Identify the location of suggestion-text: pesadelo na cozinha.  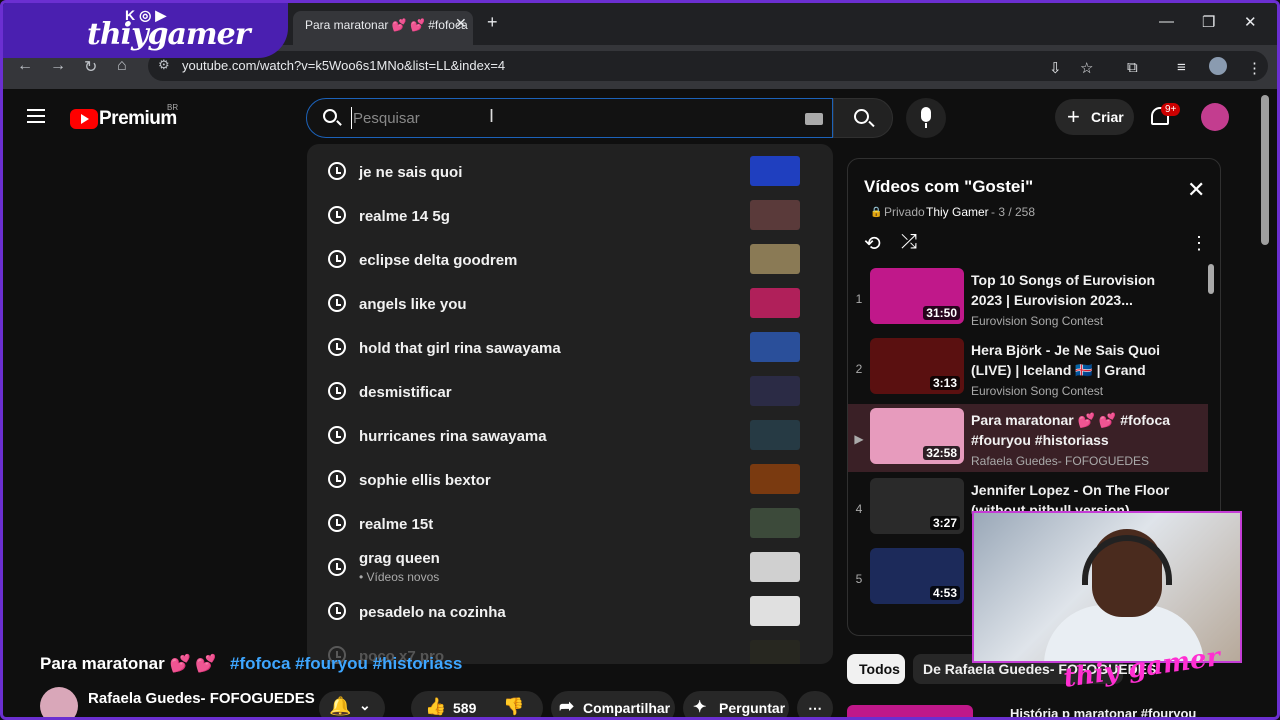
(432, 612).